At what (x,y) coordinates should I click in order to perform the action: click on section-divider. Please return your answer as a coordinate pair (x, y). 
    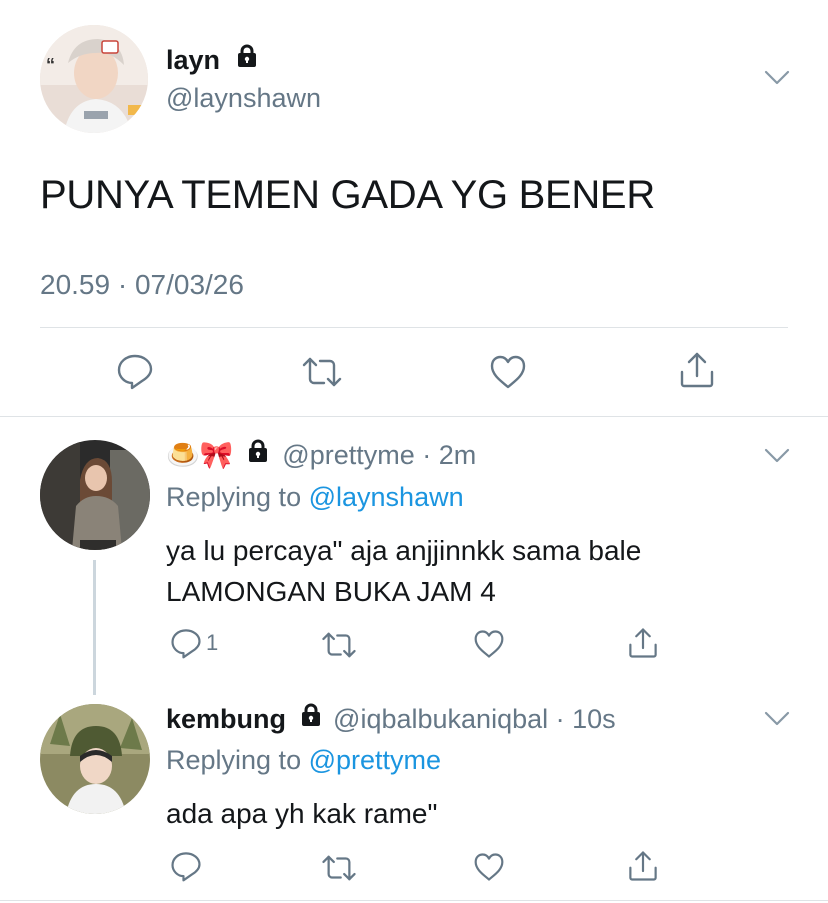
    Looking at the image, I should click on (414, 416).